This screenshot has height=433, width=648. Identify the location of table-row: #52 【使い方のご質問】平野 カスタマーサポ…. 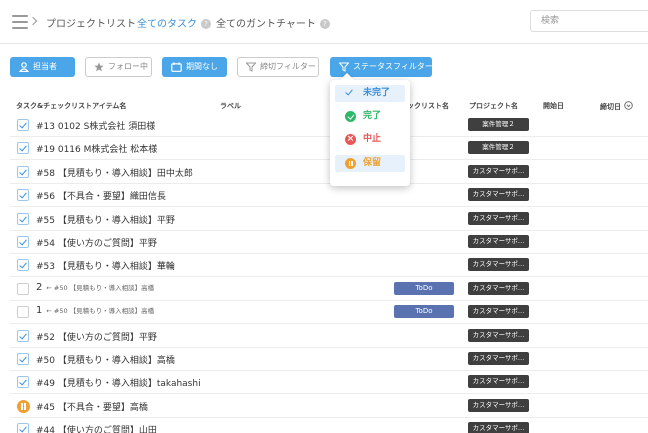
(329, 336).